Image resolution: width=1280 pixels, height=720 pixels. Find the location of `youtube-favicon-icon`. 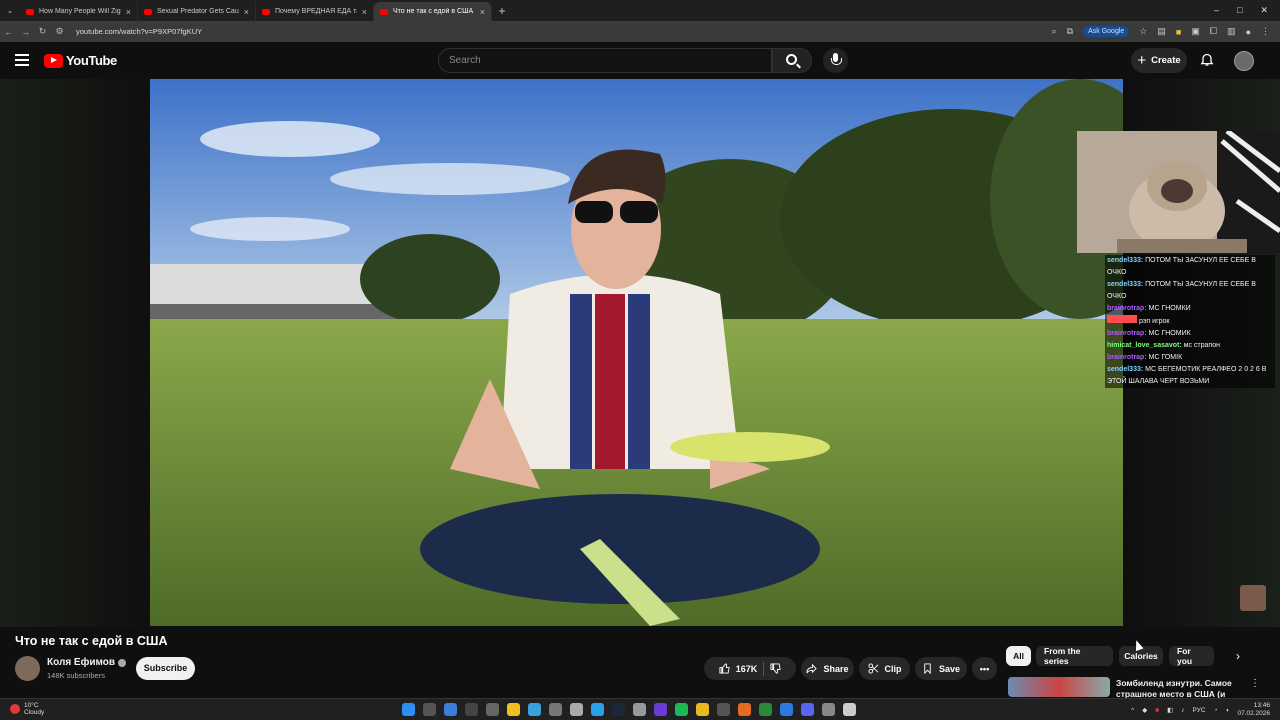

youtube-favicon-icon is located at coordinates (148, 11).